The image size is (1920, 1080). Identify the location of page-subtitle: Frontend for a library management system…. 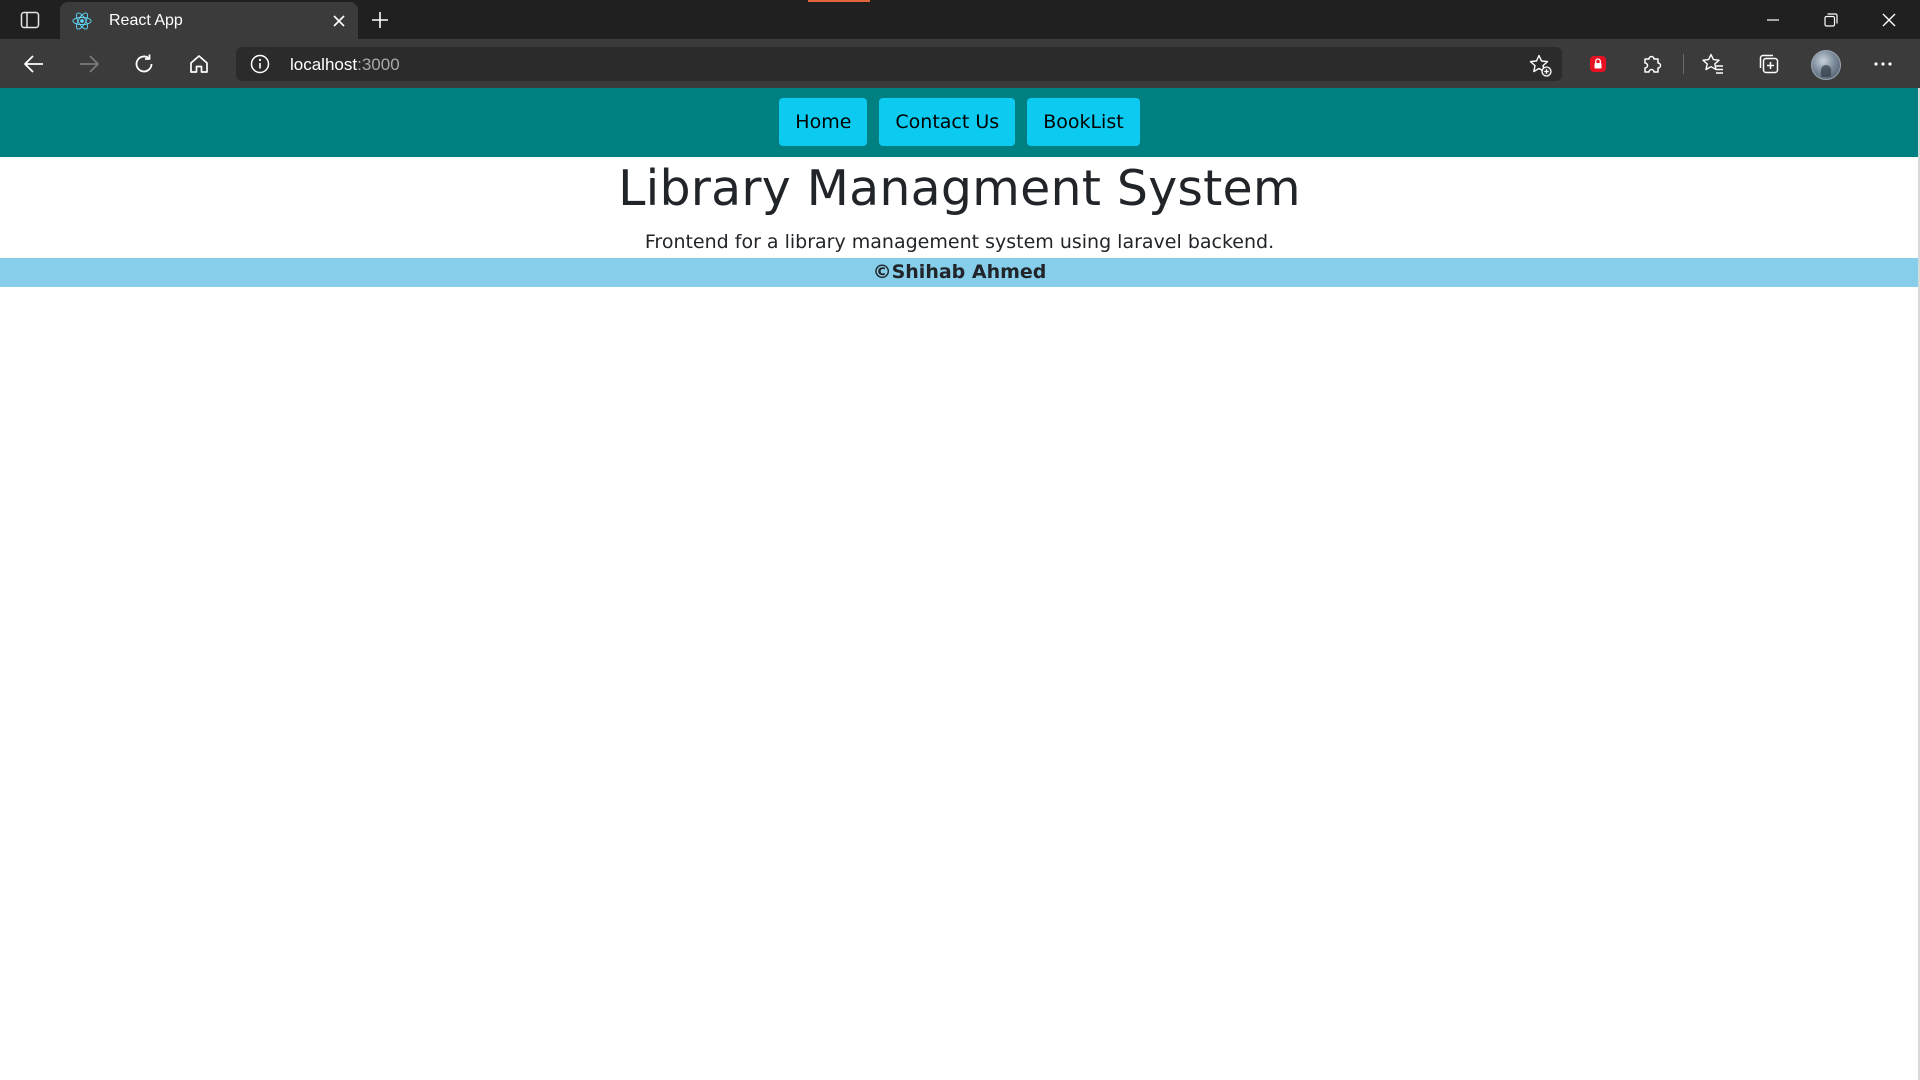
(959, 242).